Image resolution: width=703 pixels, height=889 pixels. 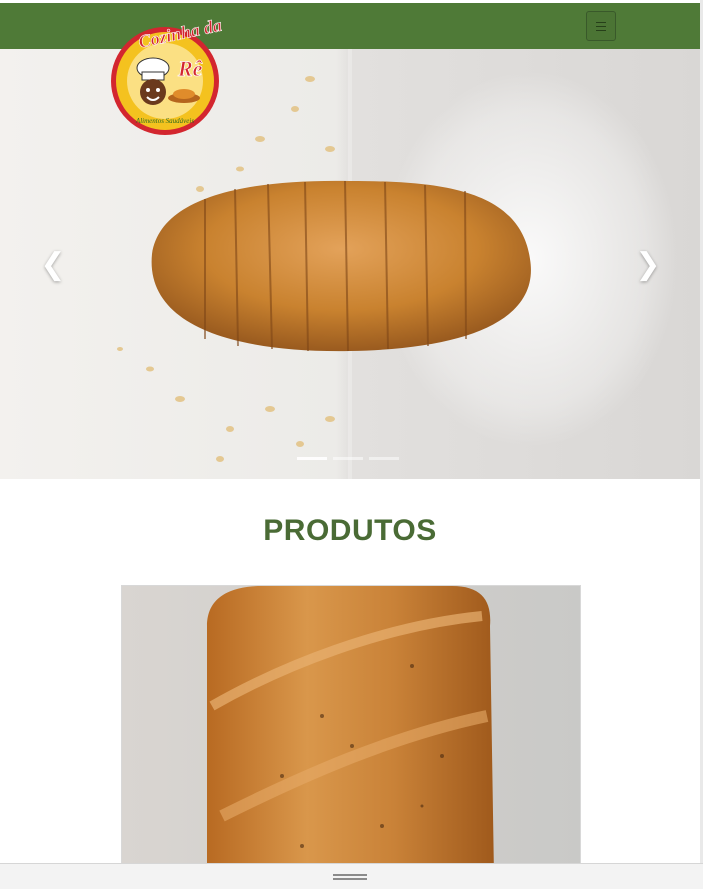 What do you see at coordinates (350, 26) in the screenshot?
I see `navbar` at bounding box center [350, 26].